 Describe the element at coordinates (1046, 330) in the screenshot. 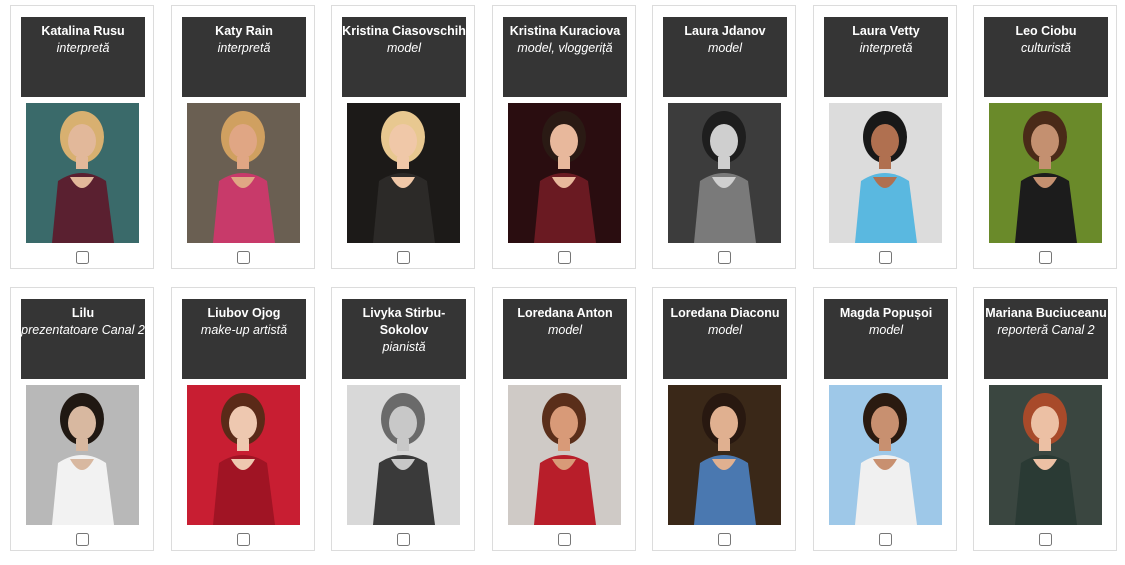

I see `profile-role: reporteră Canal 2` at that location.